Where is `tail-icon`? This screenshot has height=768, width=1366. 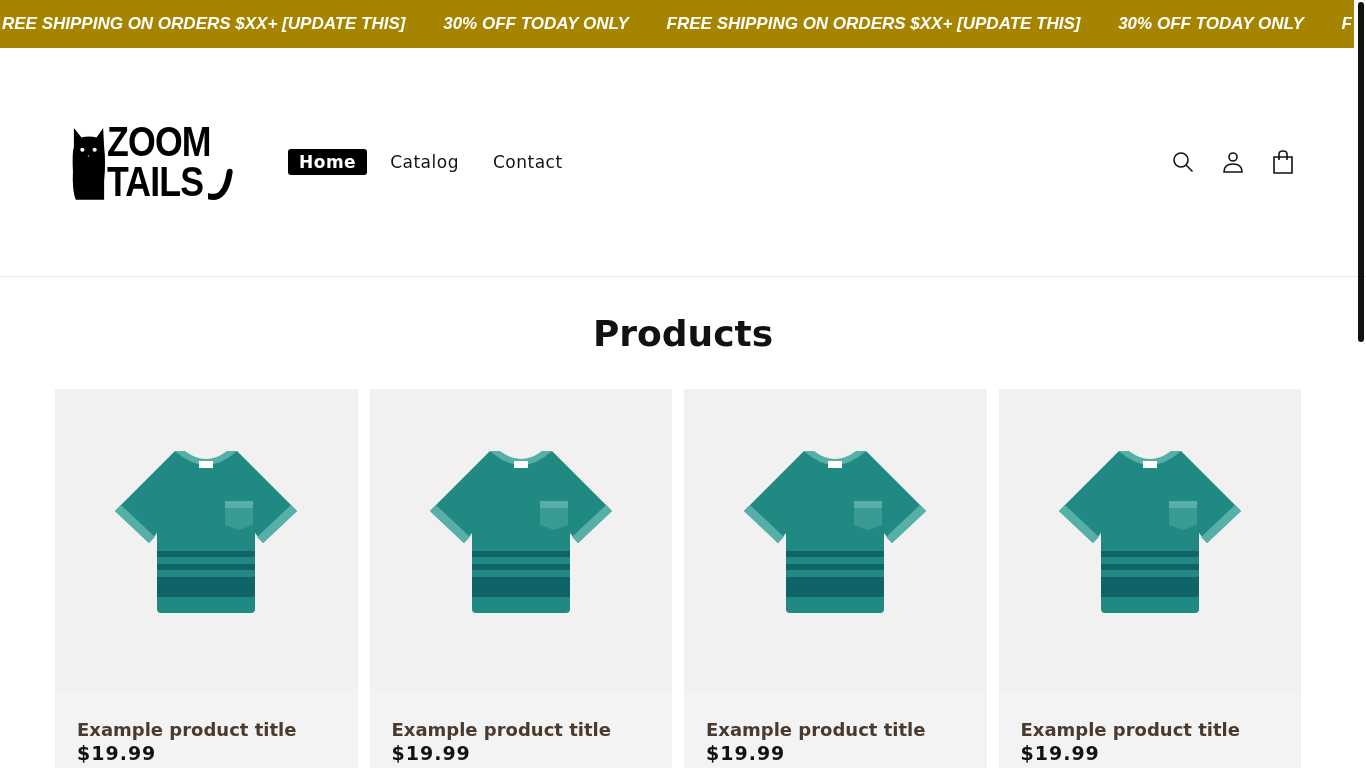
tail-icon is located at coordinates (221, 184).